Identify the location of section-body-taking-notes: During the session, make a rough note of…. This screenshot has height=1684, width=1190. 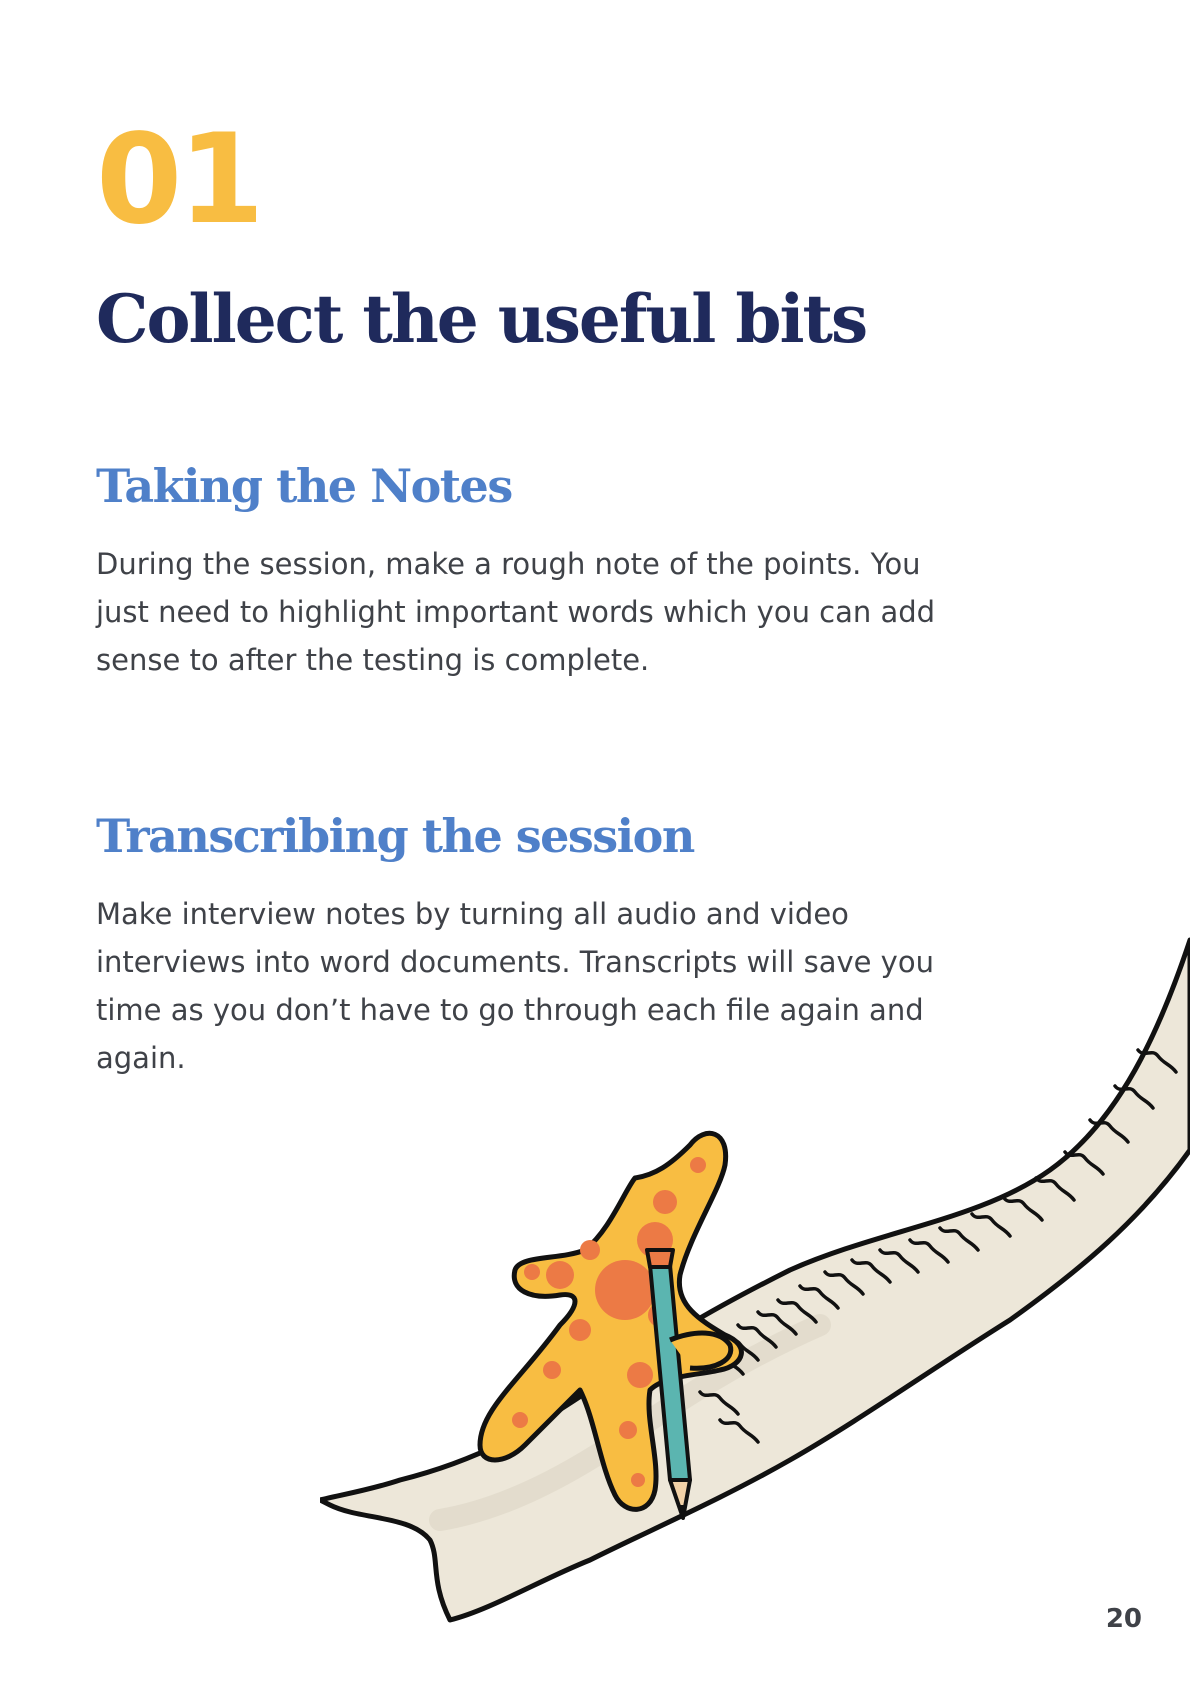
(516, 612).